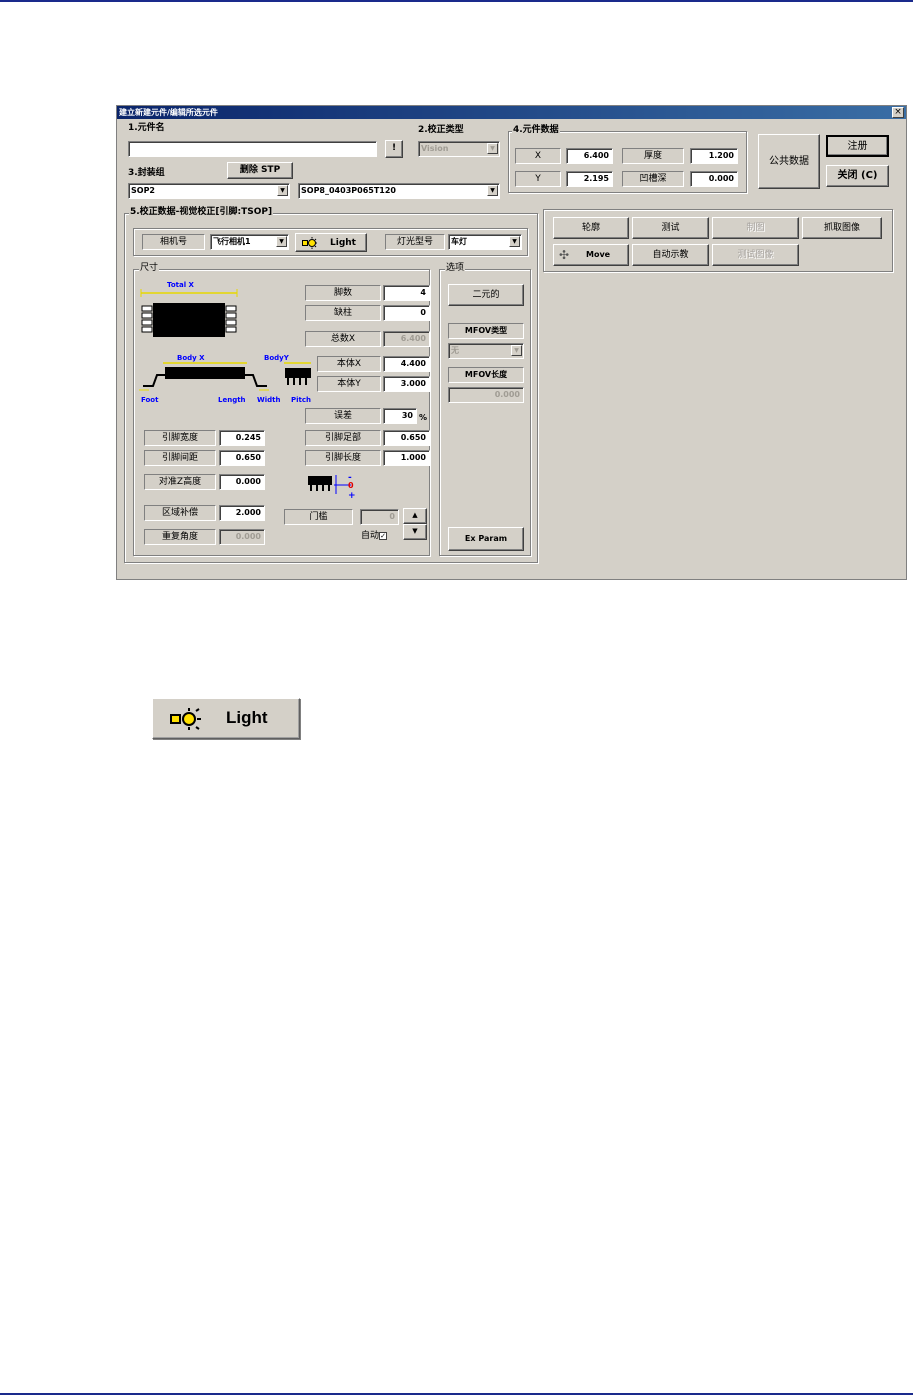 The height and width of the screenshot is (1399, 913). I want to click on camera-label: 相机号, so click(173, 242).